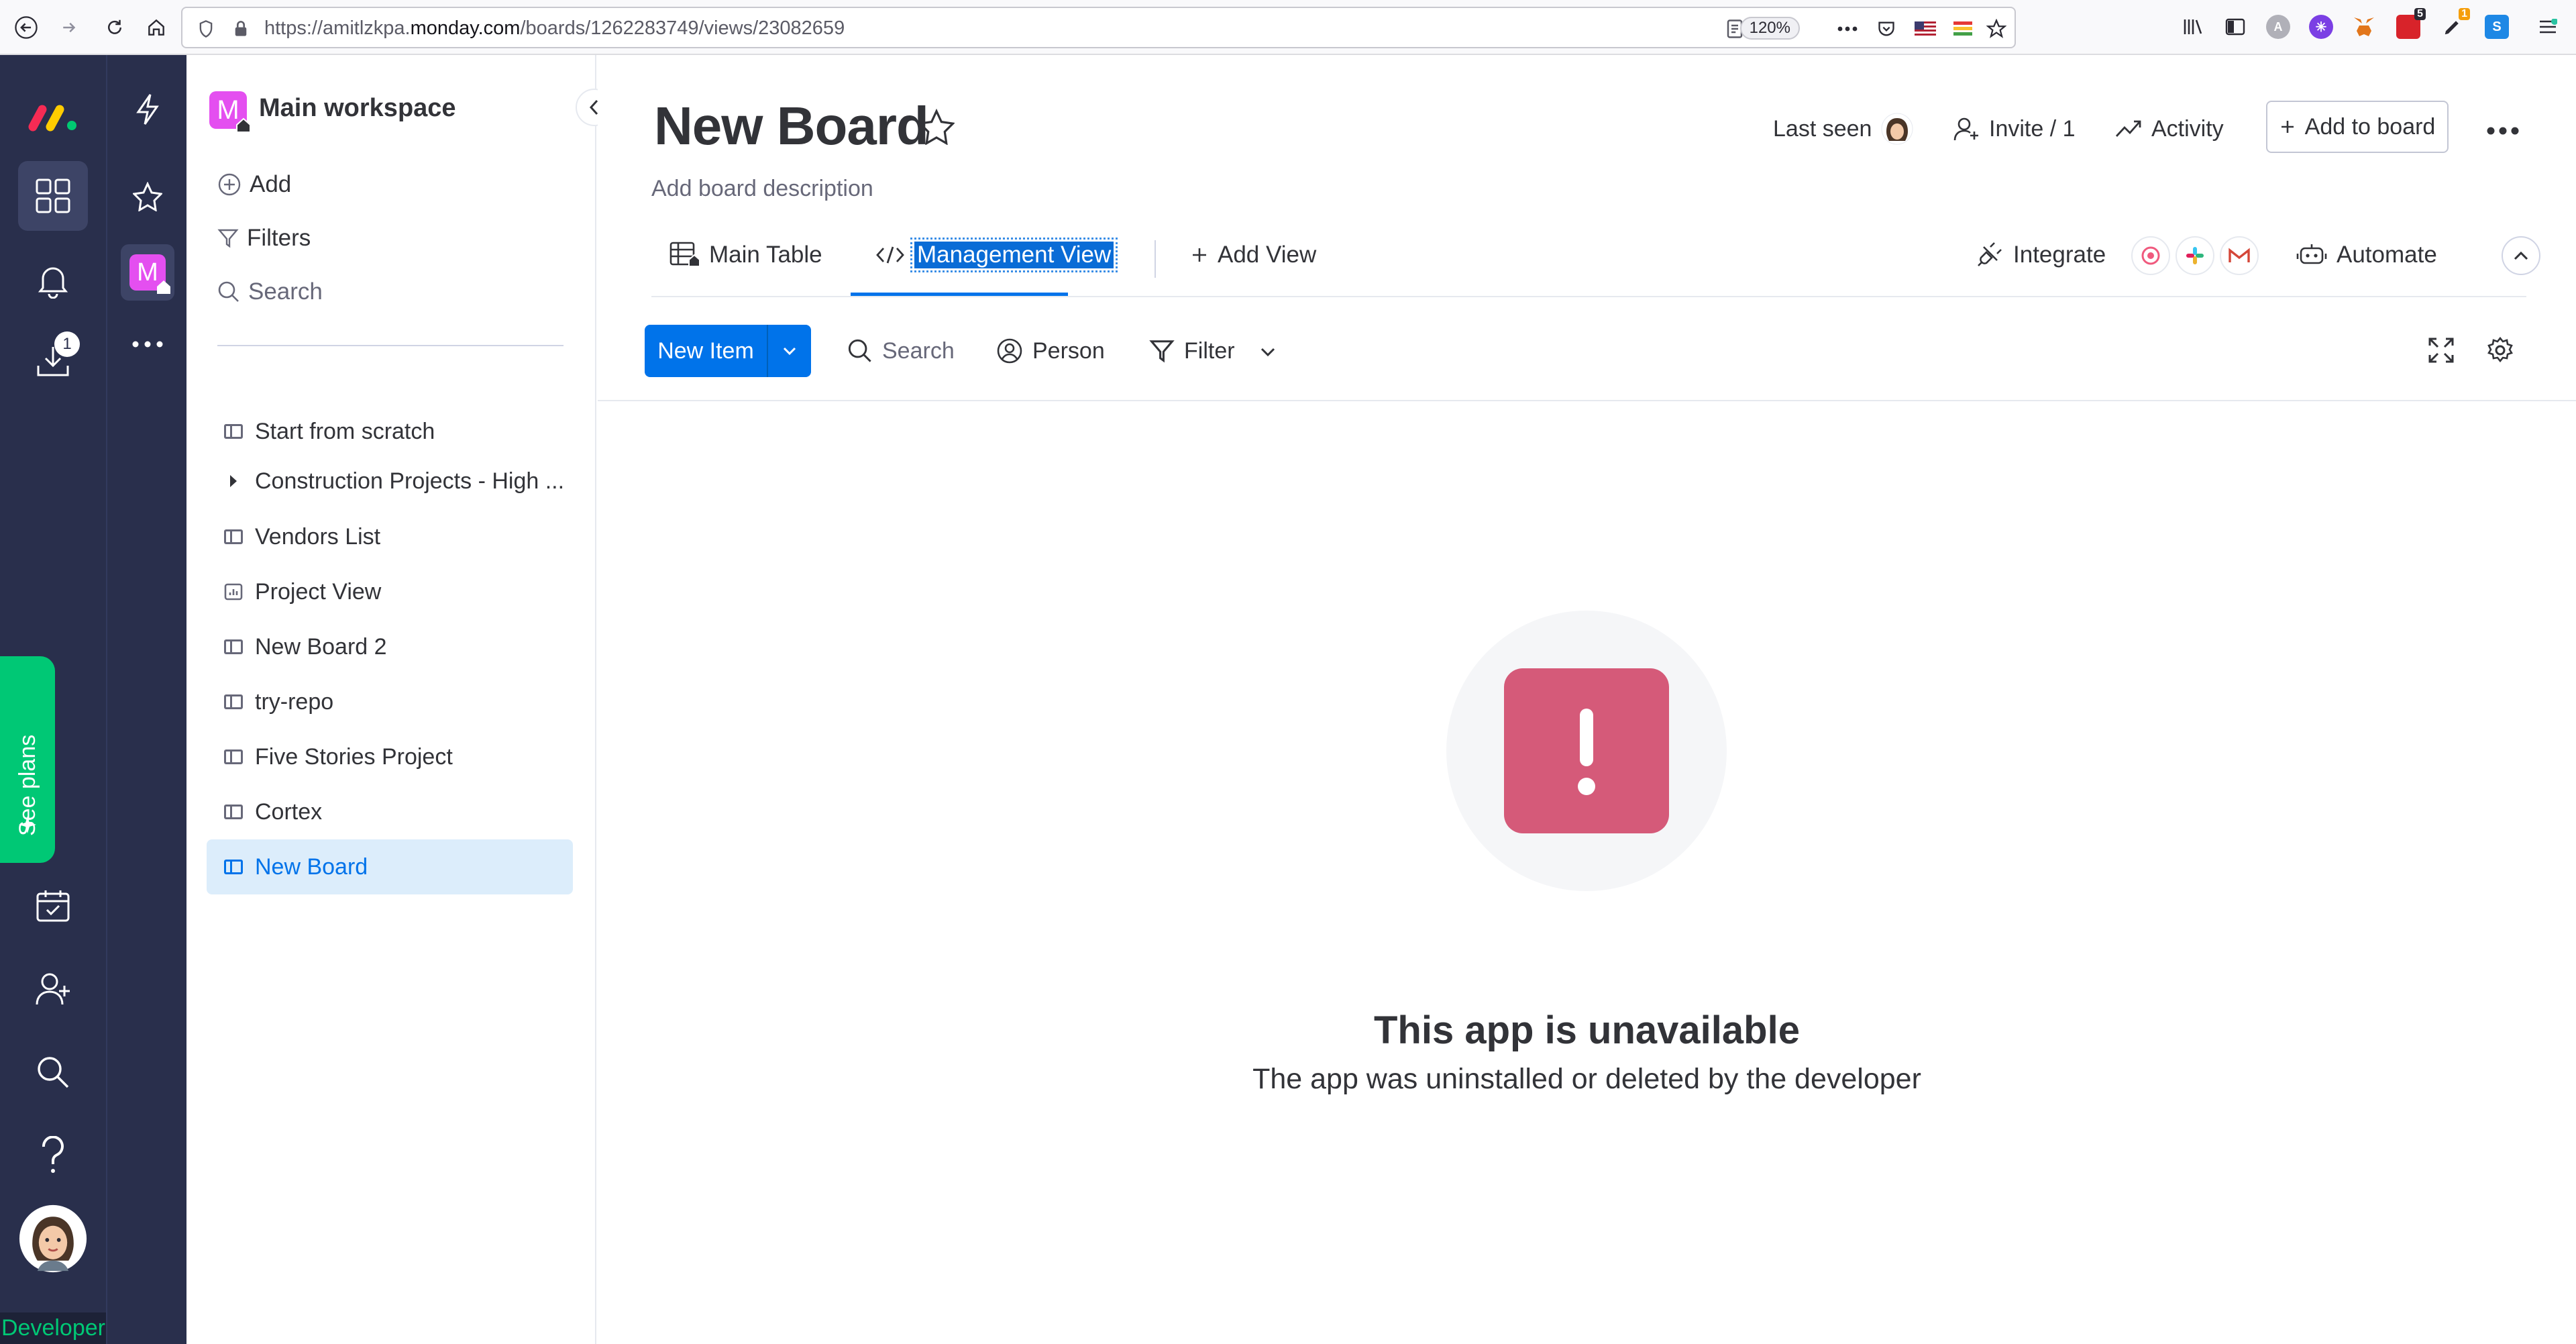 This screenshot has width=2576, height=1344. What do you see at coordinates (2321, 27) in the screenshot?
I see `puzzle-extension-icon: ✳` at bounding box center [2321, 27].